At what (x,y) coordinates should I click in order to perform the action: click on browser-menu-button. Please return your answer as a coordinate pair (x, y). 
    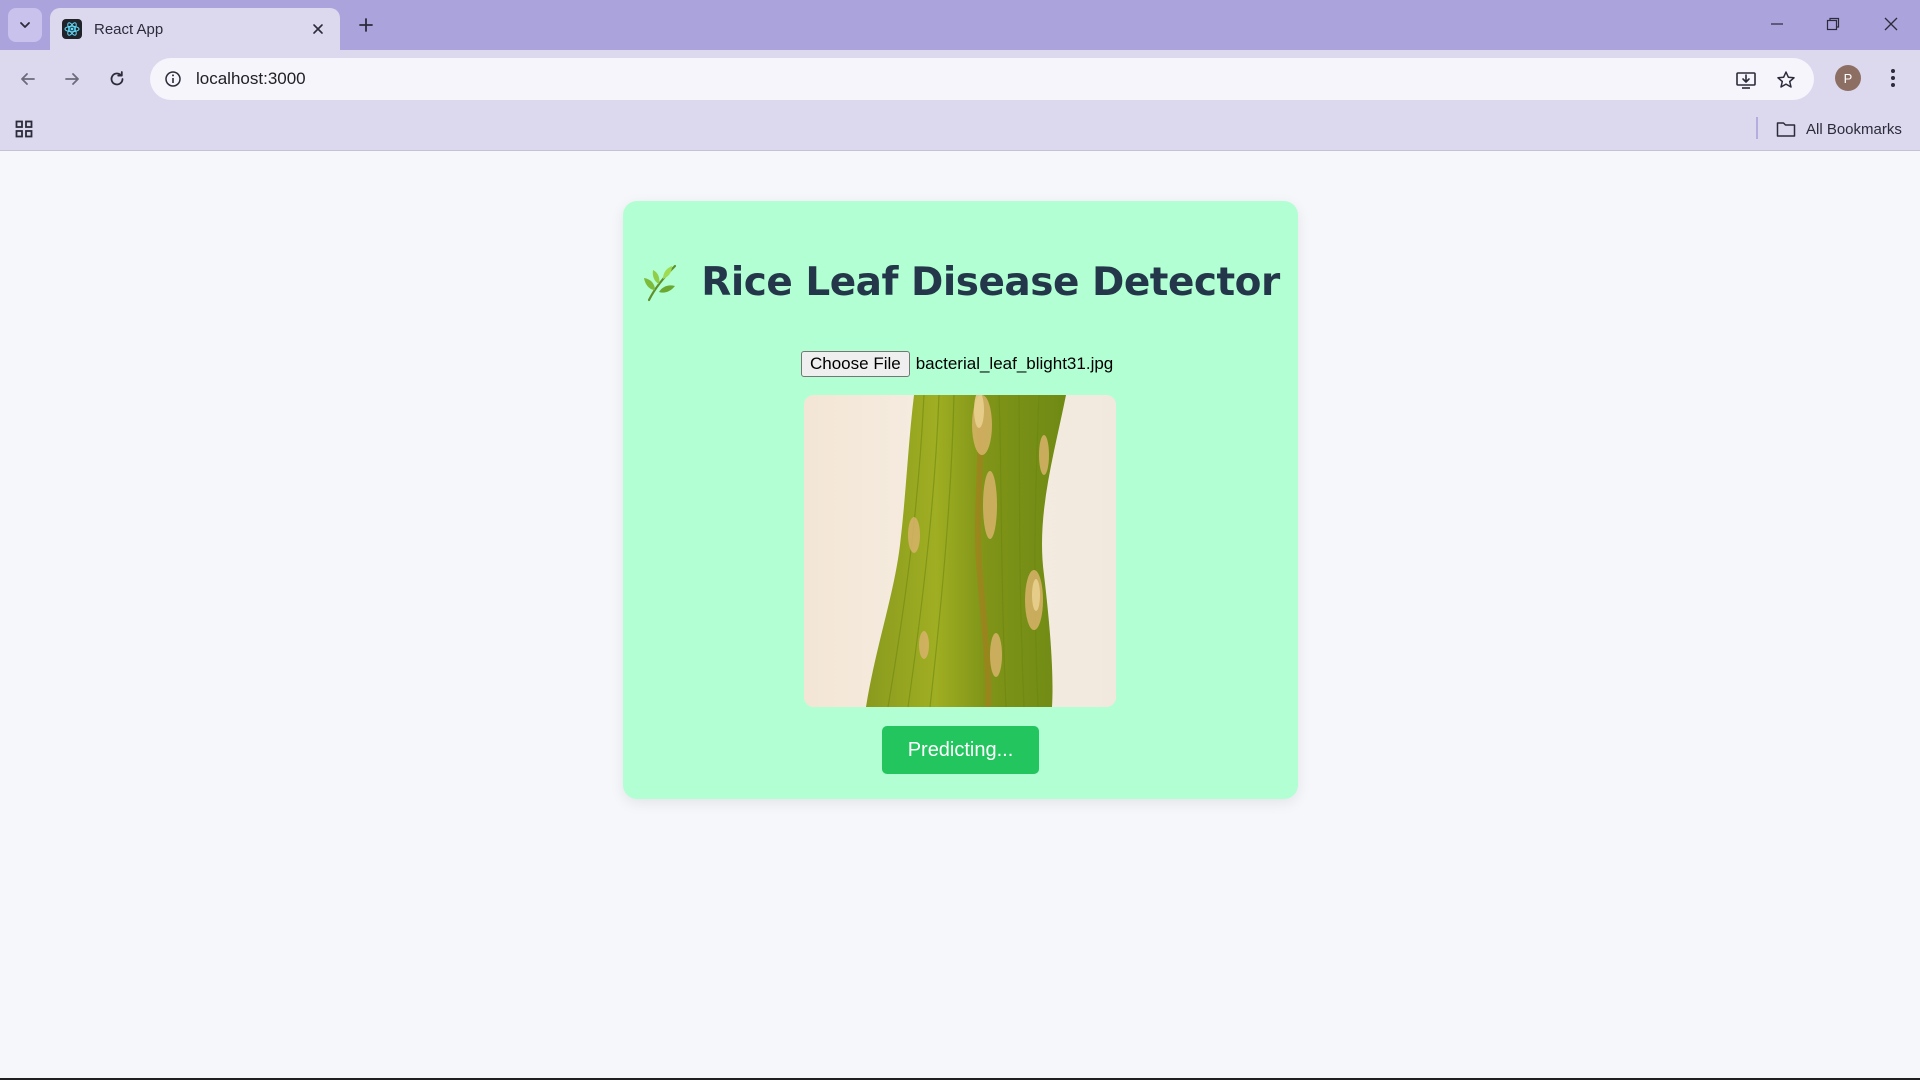
    Looking at the image, I should click on (1893, 78).